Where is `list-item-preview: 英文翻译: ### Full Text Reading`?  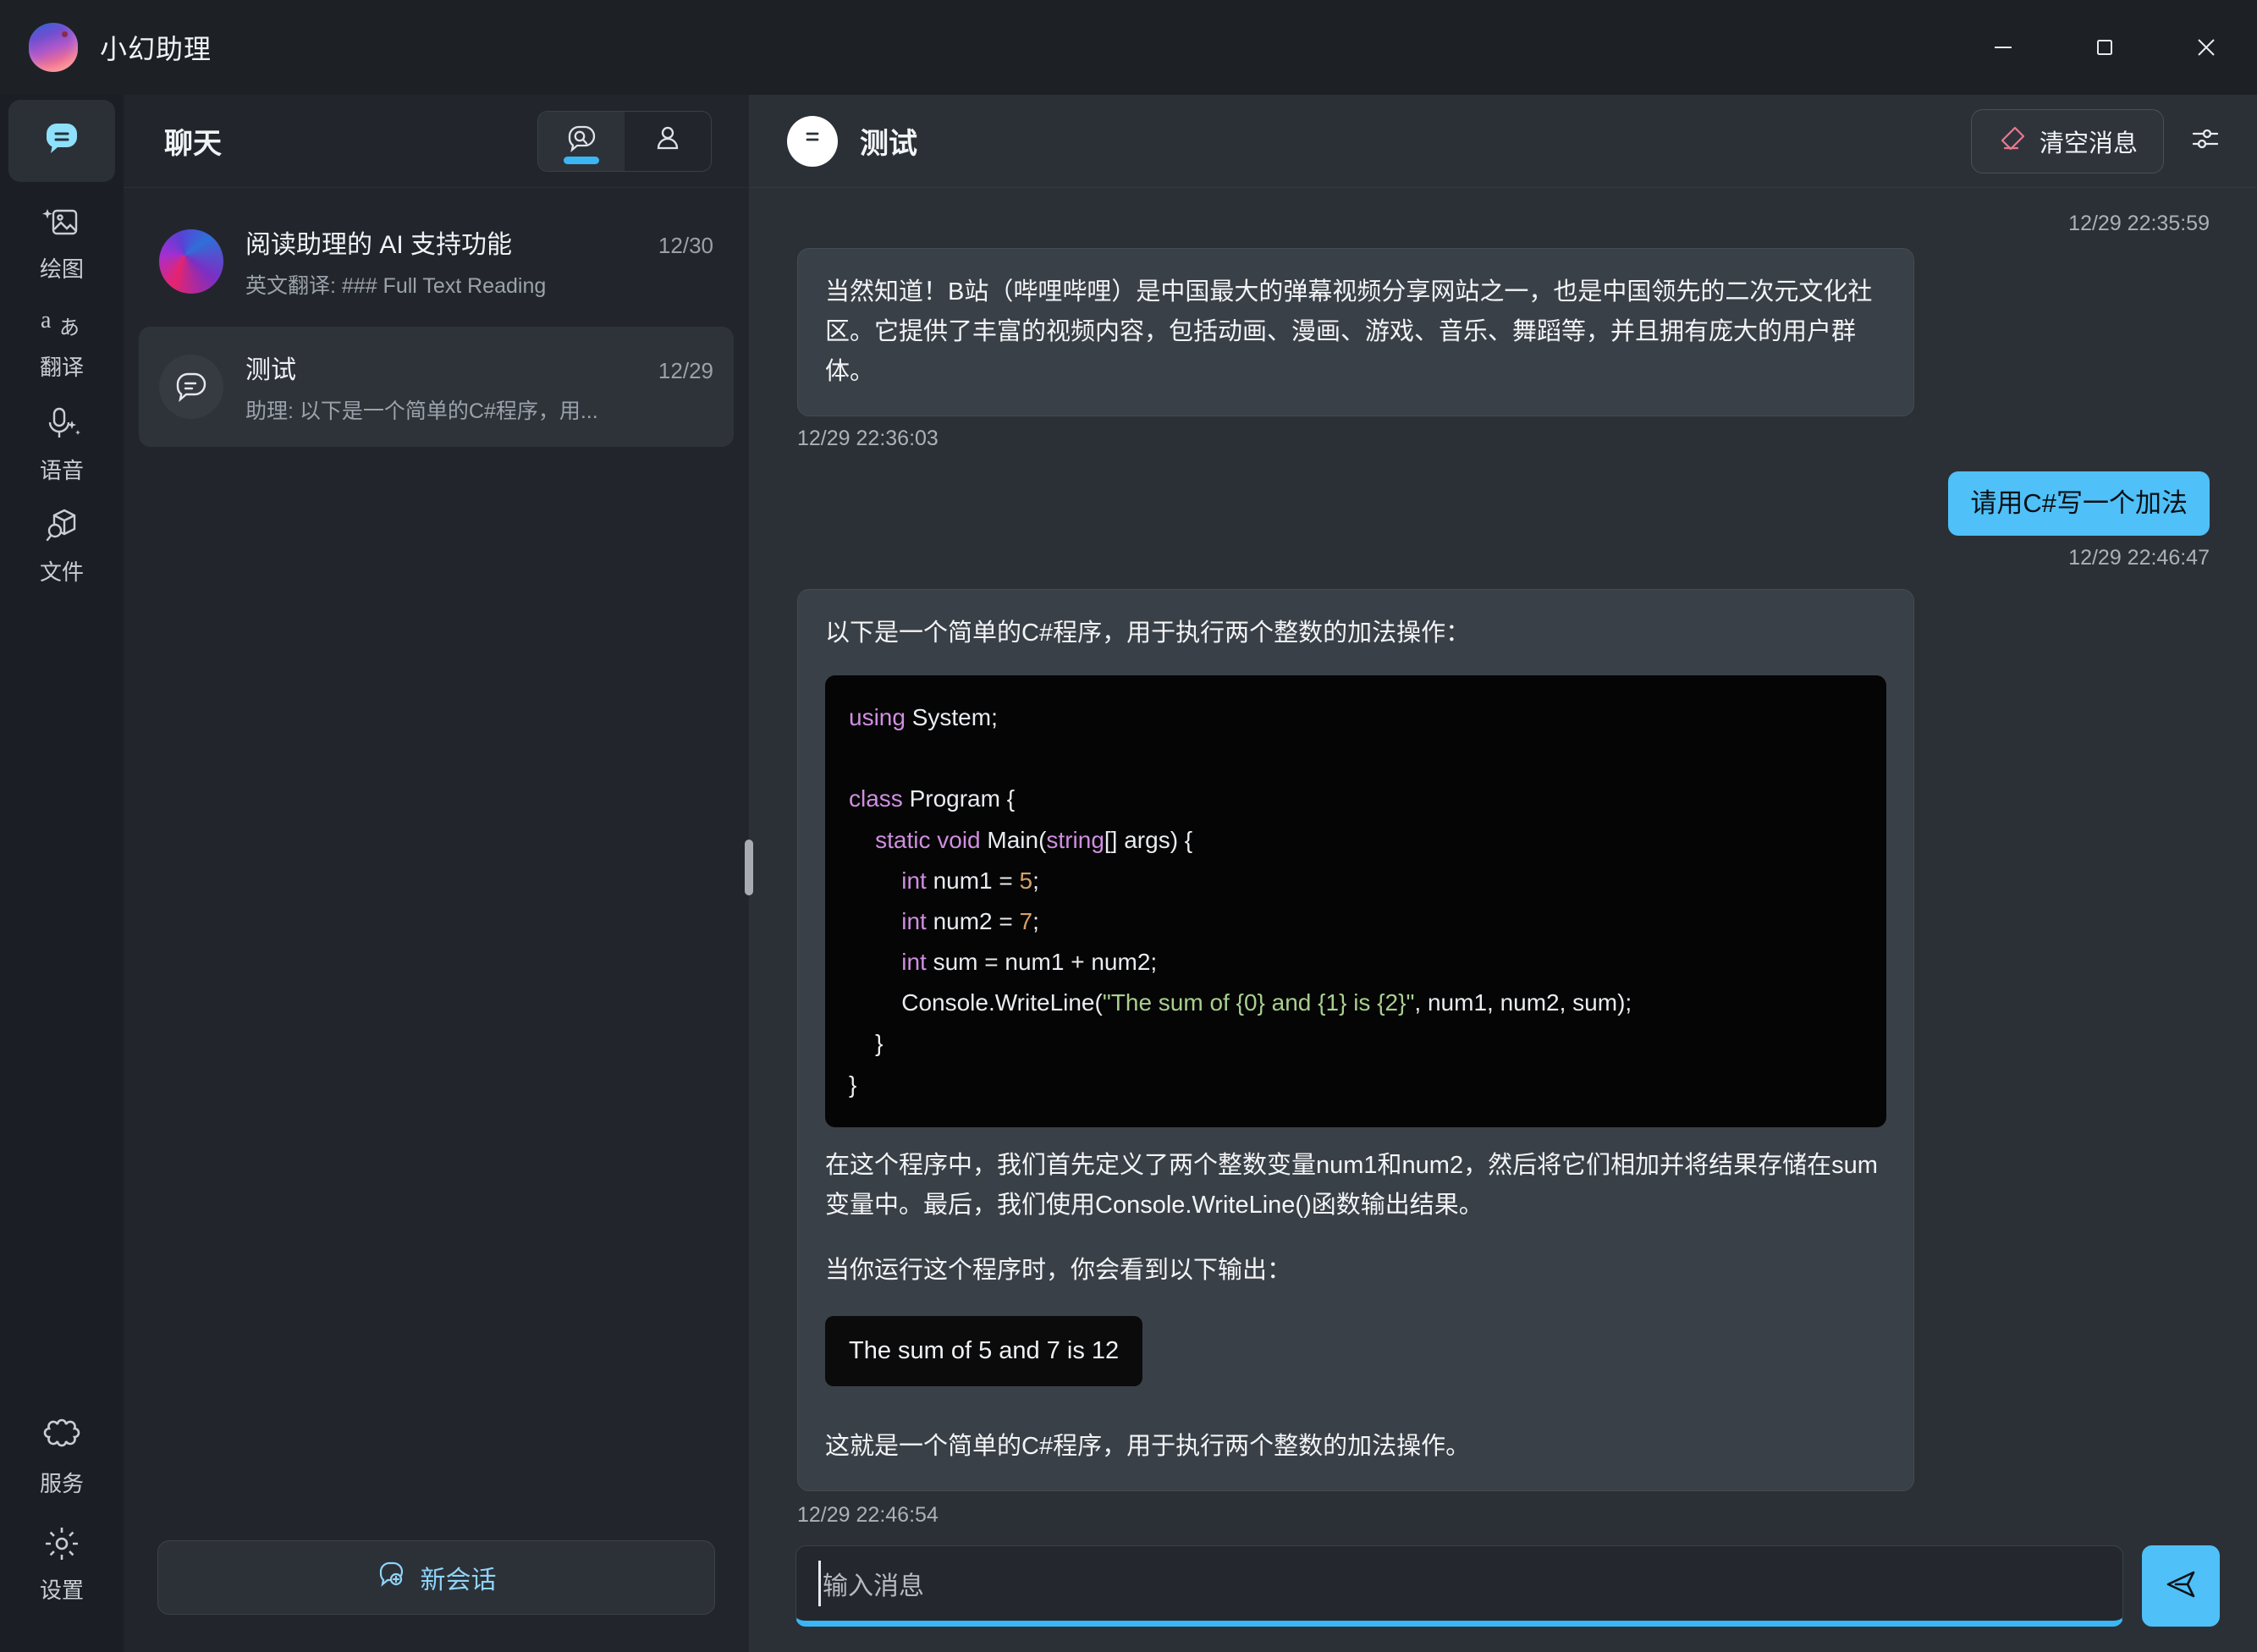 list-item-preview: 英文翻译: ### Full Text Reading is located at coordinates (396, 286).